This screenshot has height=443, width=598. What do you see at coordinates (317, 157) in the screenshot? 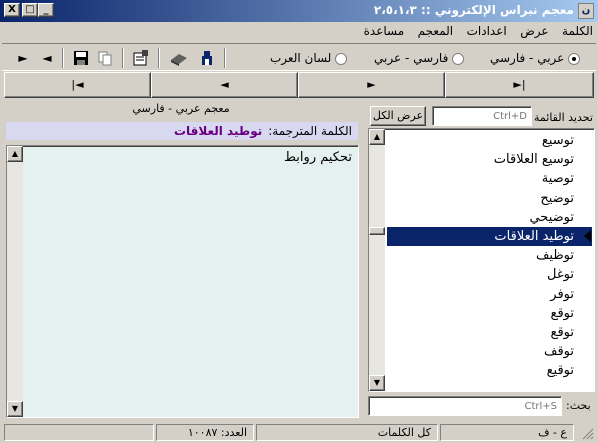
I see `meaning-text: تحكيم روابط` at bounding box center [317, 157].